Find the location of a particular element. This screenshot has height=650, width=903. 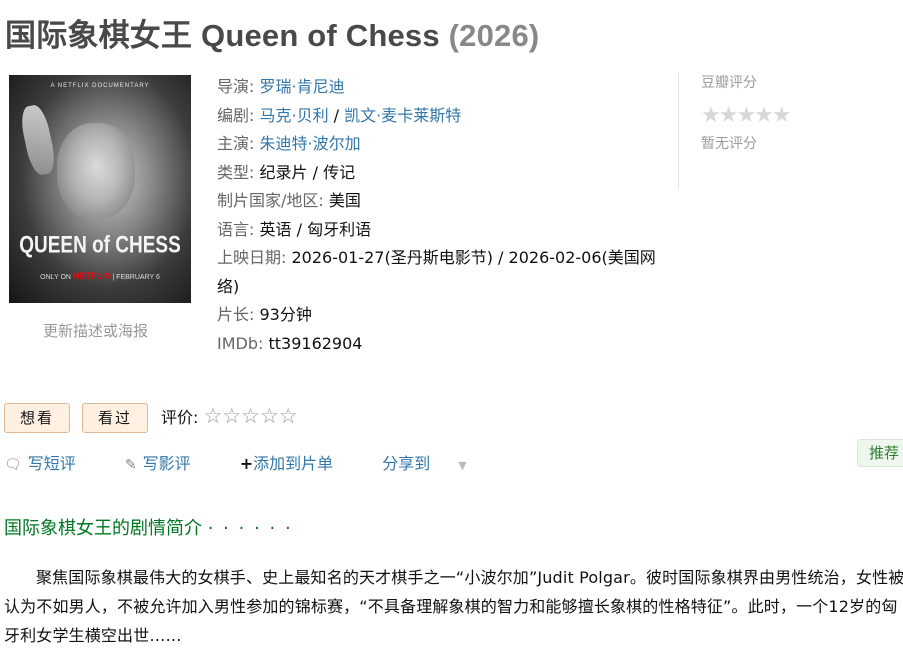

title-year: (2026) is located at coordinates (494, 35).